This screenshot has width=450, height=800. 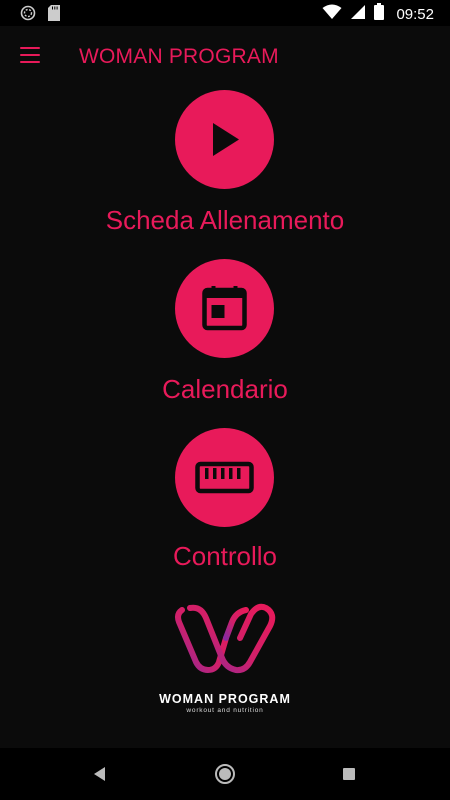 What do you see at coordinates (349, 774) in the screenshot?
I see `recents-icon` at bounding box center [349, 774].